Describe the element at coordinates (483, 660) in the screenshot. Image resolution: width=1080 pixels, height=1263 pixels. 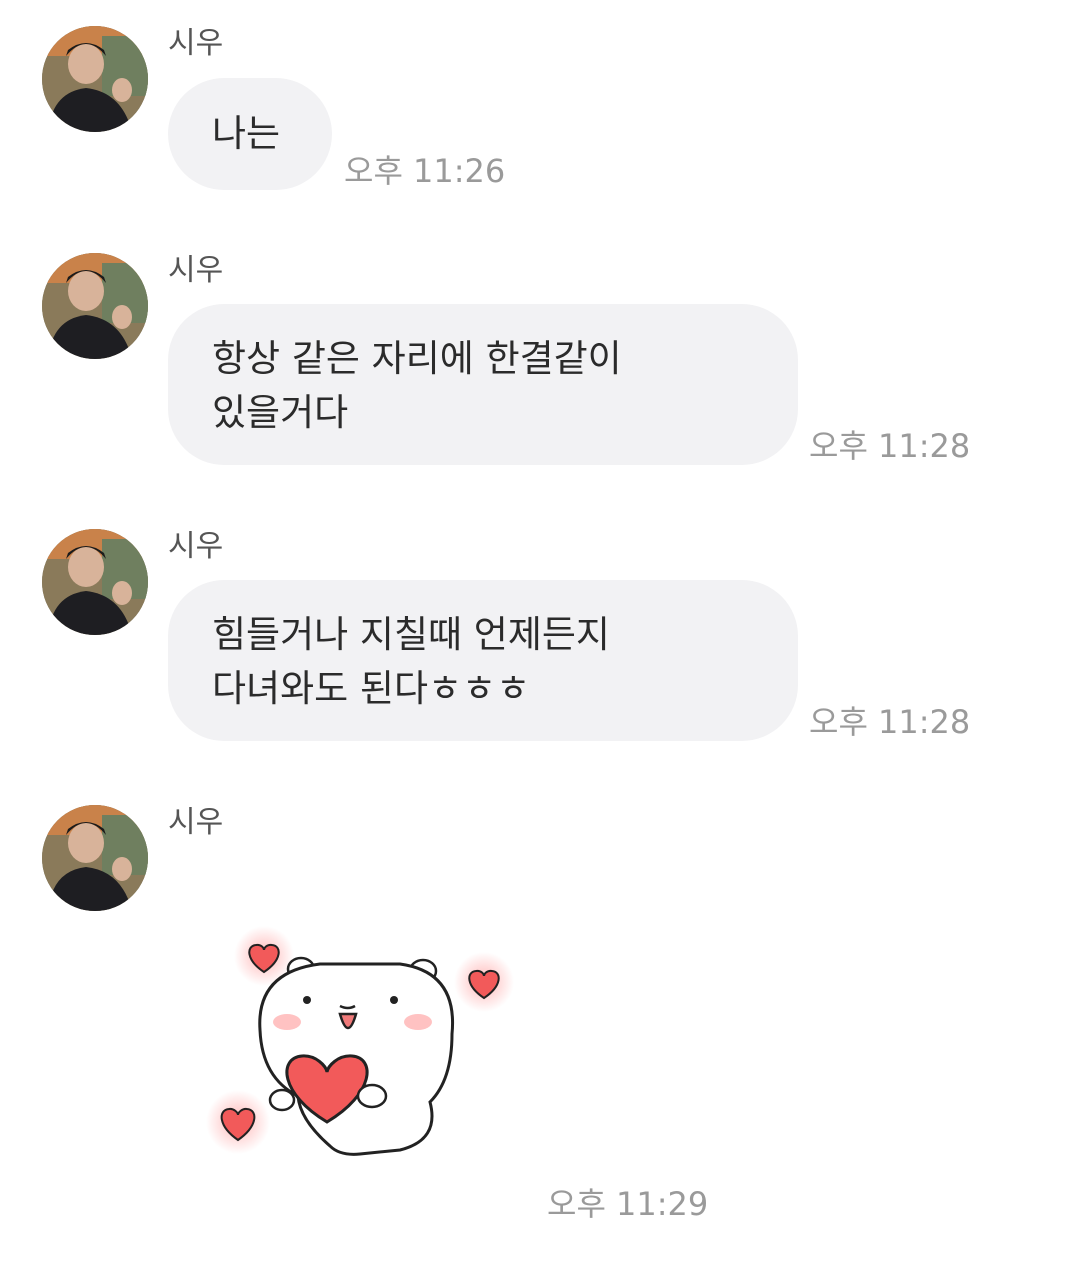
I see `message-bubble: 힘들거나 지칠때 언제든지 다녀와도 된다ㅎㅎㅎ` at that location.